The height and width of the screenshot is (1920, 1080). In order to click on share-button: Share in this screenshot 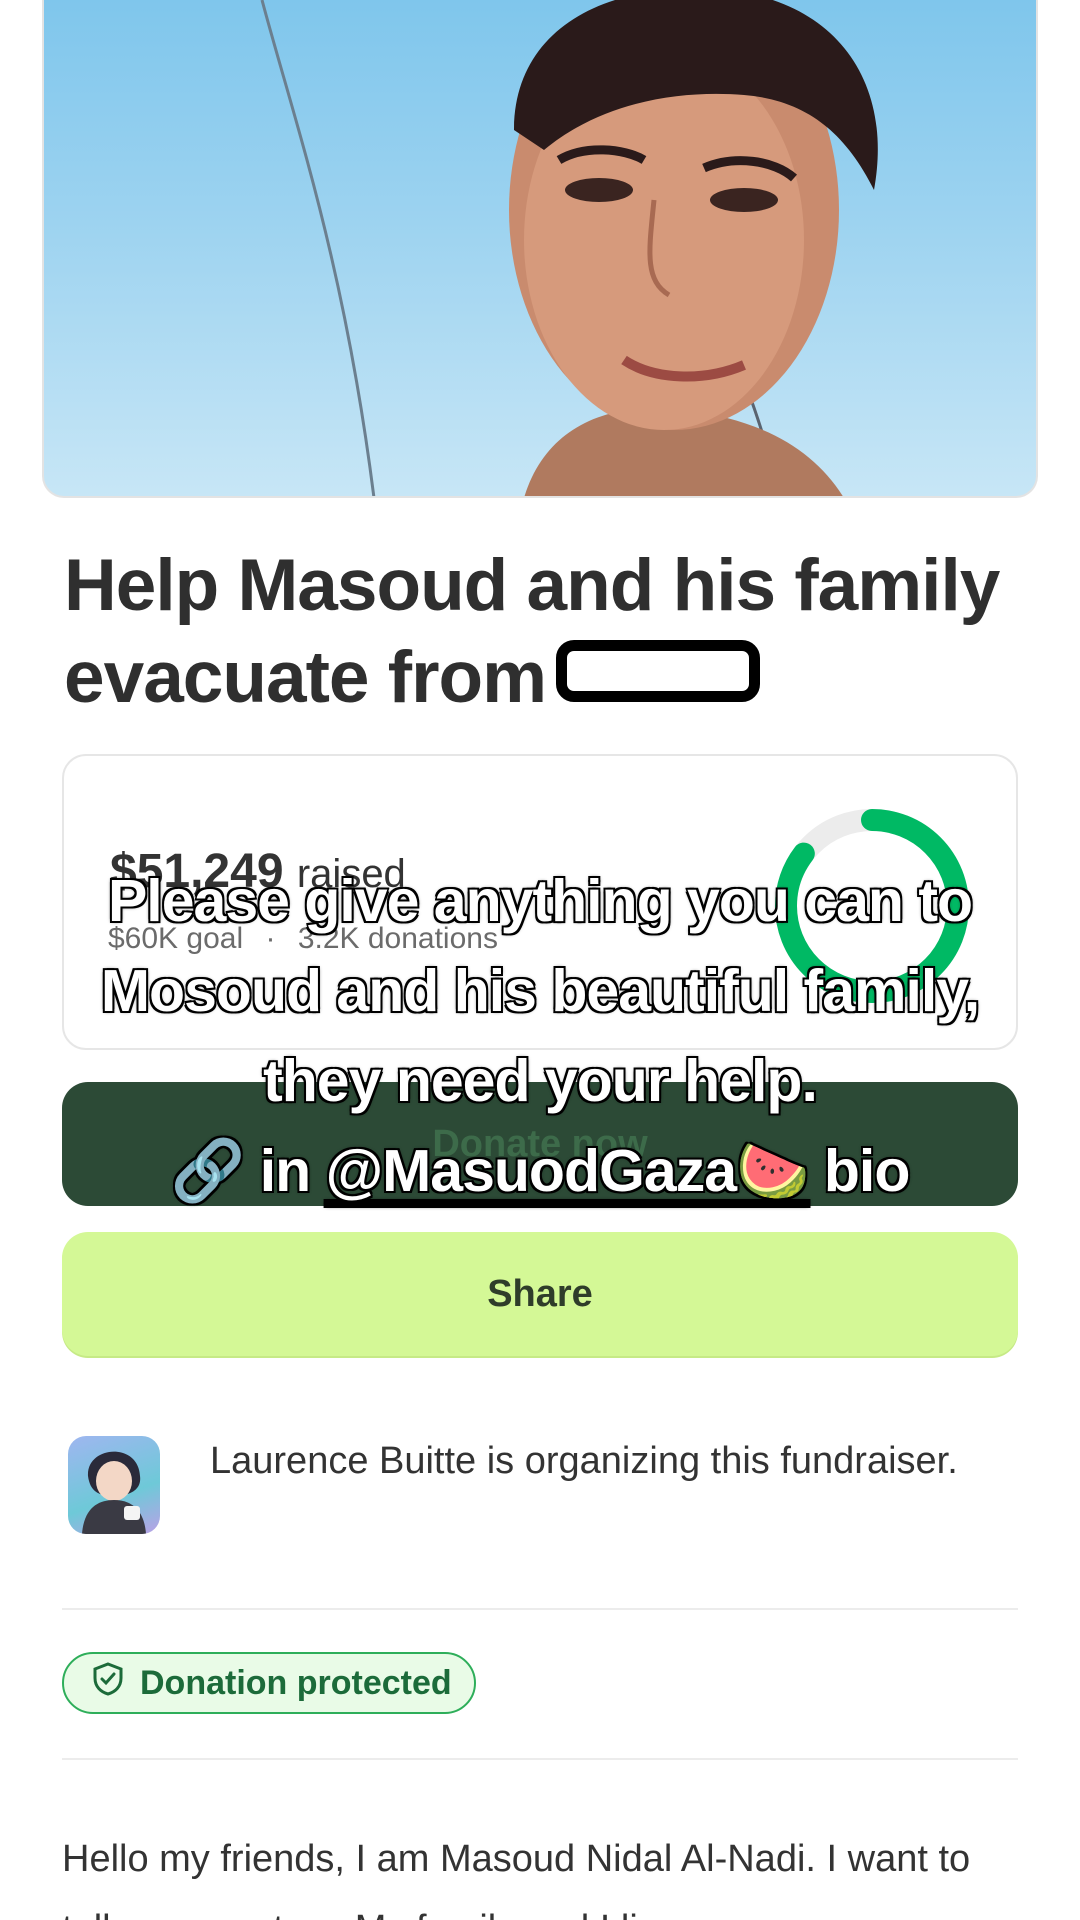, I will do `click(540, 1294)`.